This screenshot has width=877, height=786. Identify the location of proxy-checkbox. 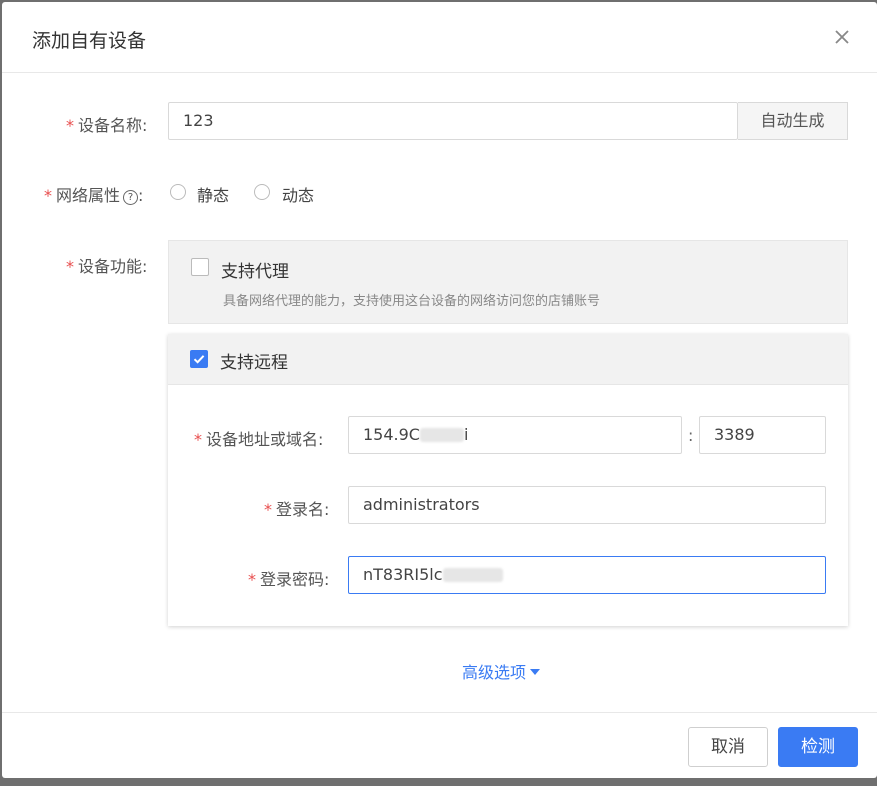
(200, 267).